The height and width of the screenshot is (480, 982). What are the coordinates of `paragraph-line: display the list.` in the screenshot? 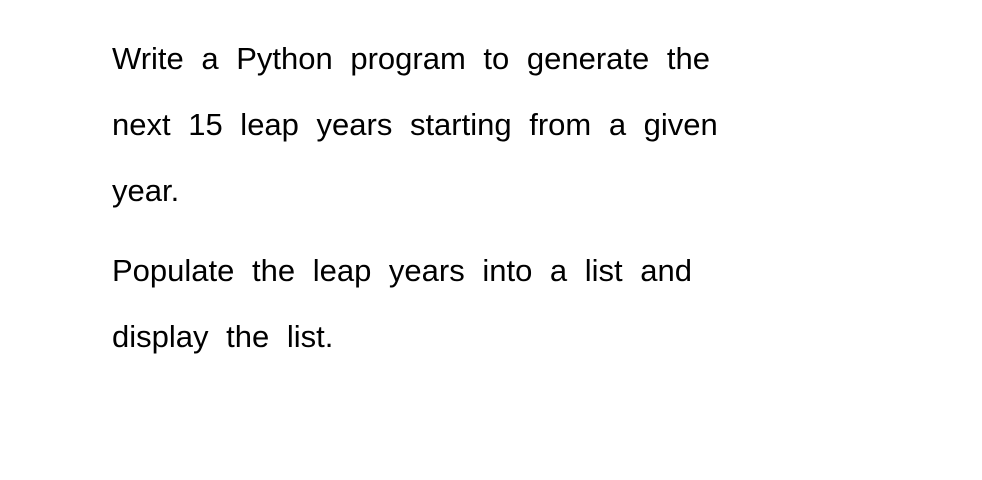 It's located at (223, 336).